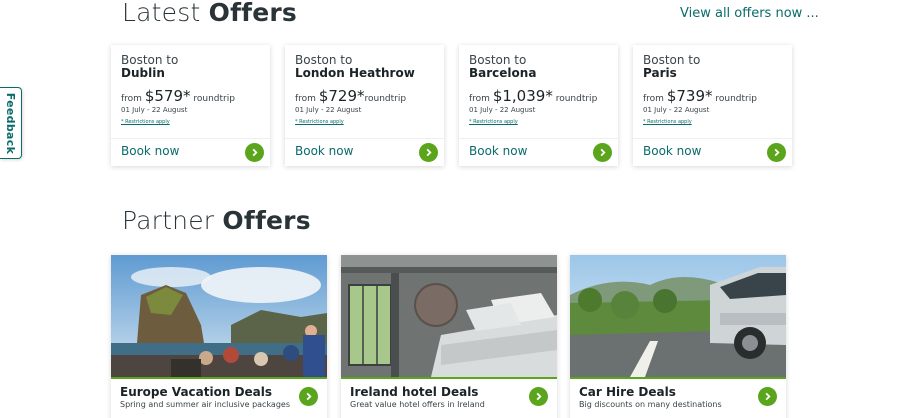  Describe the element at coordinates (686, 96) in the screenshot. I see `offer-price: $739` at that location.